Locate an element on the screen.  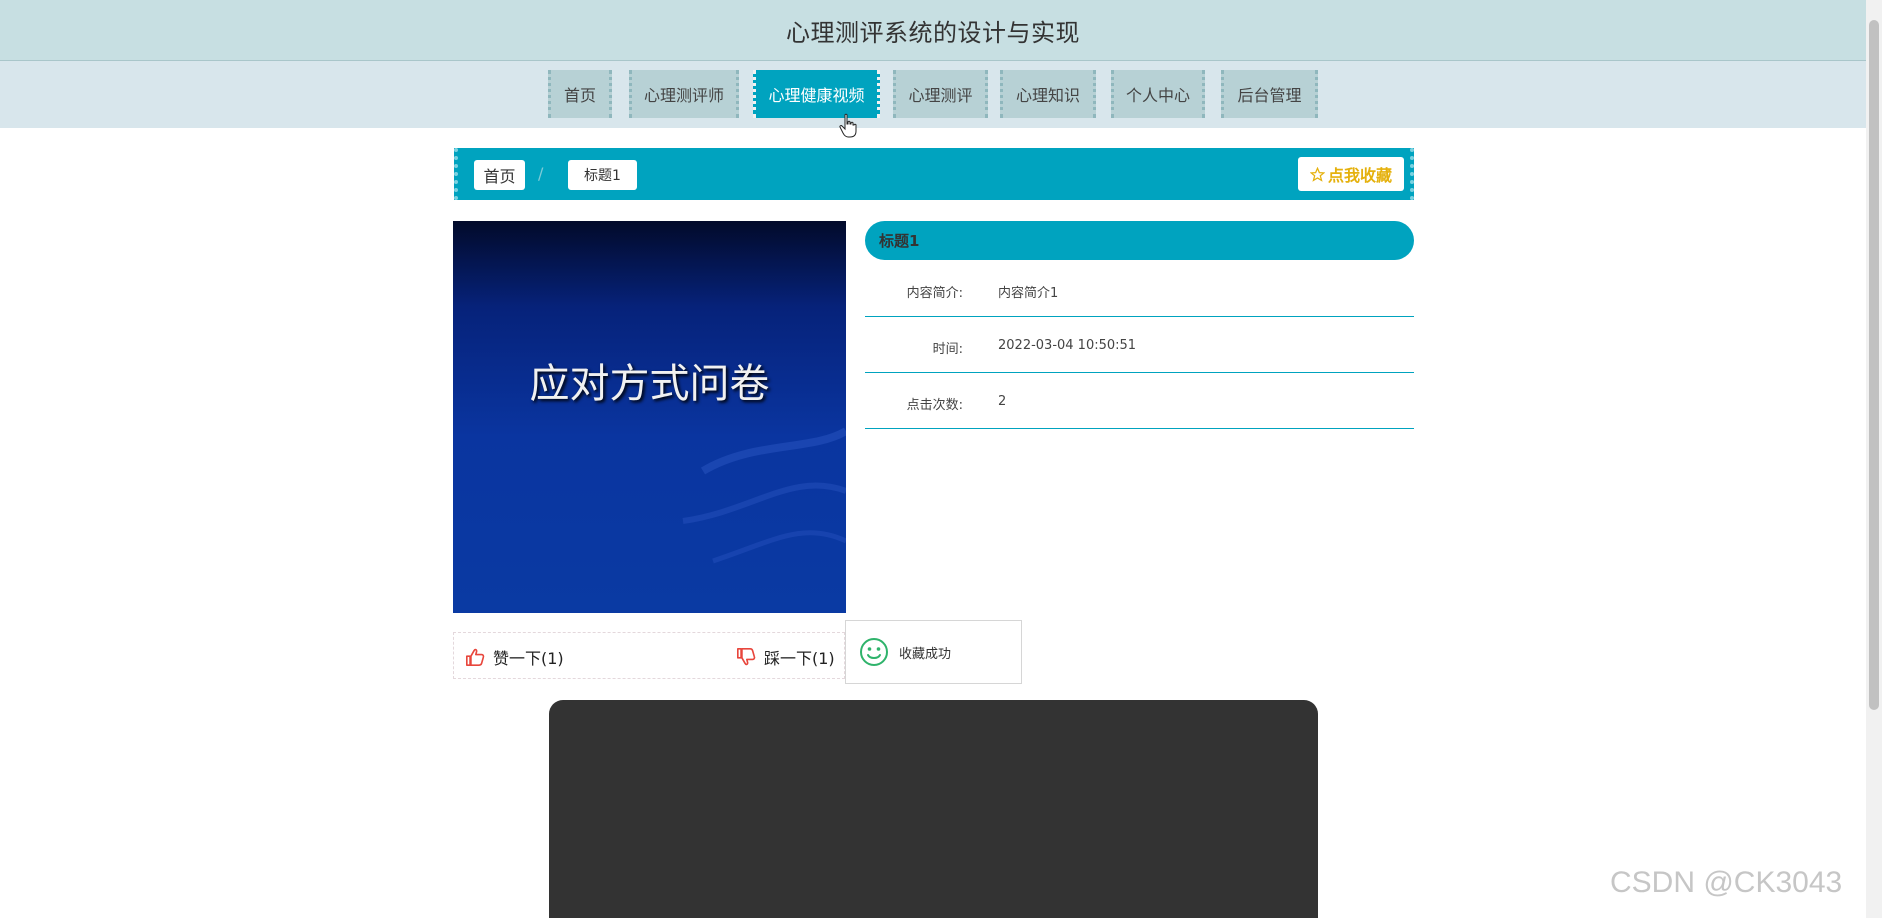
thumbs-down-icon is located at coordinates (746, 657).